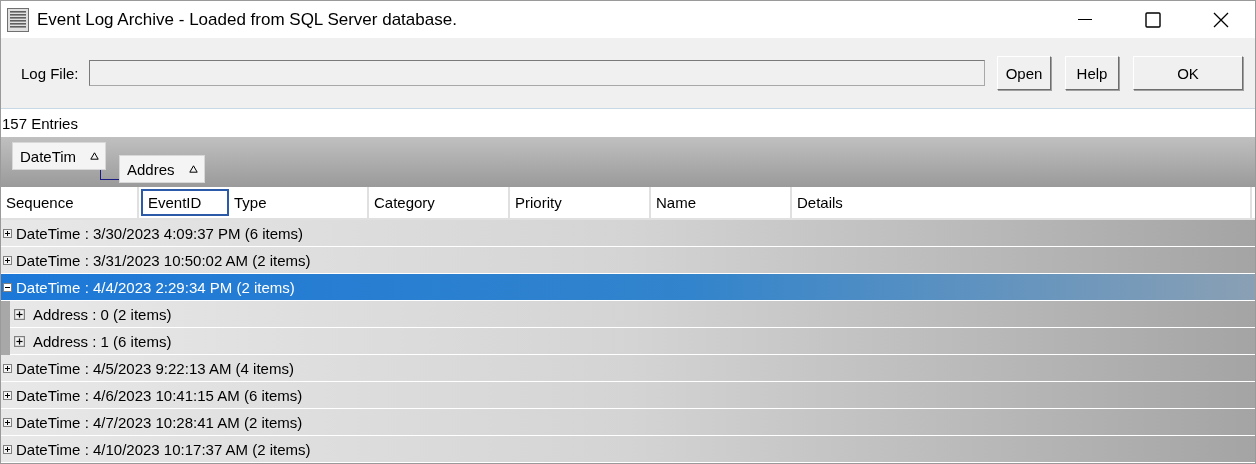 This screenshot has width=1256, height=464. I want to click on log-file-field, so click(536, 73).